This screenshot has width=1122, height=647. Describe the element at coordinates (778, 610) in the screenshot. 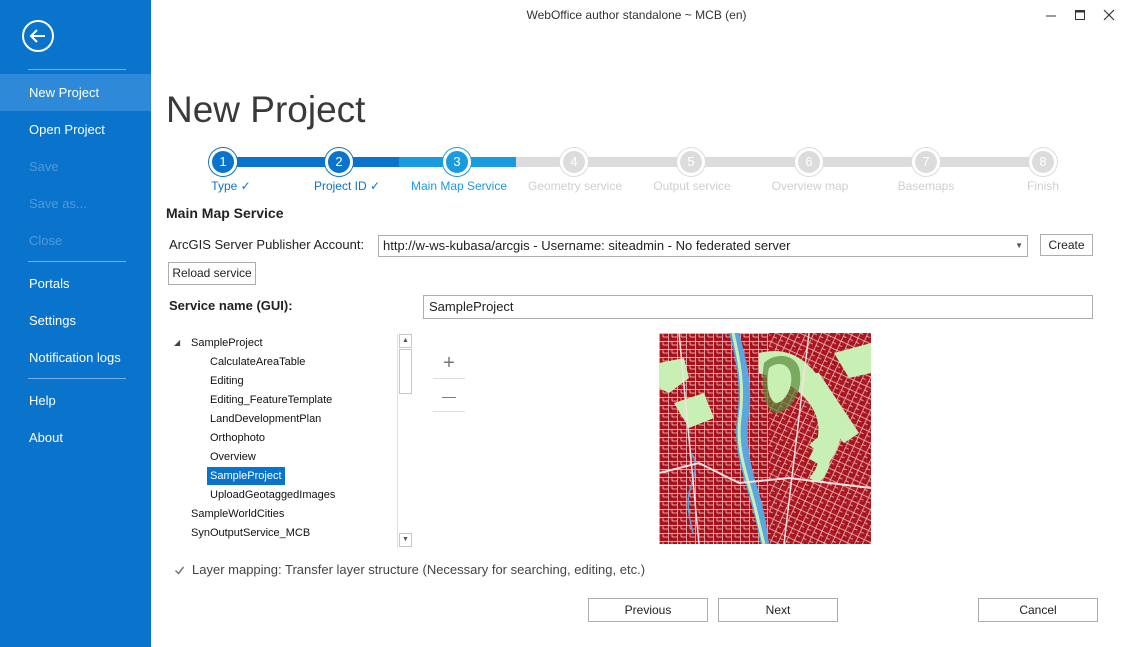

I see `next-button: Next` at that location.